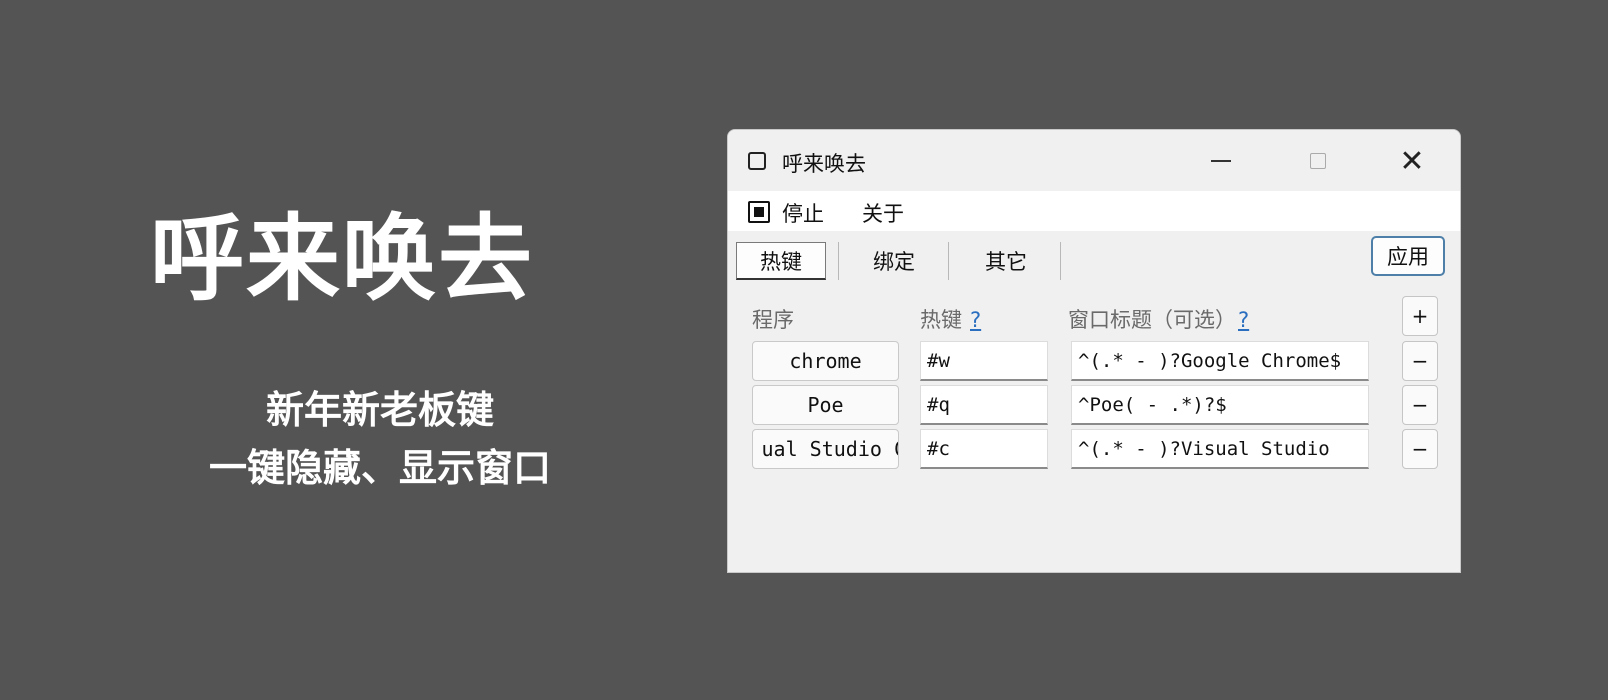 This screenshot has height=700, width=1608. What do you see at coordinates (1408, 256) in the screenshot?
I see `apply-button: 应用` at bounding box center [1408, 256].